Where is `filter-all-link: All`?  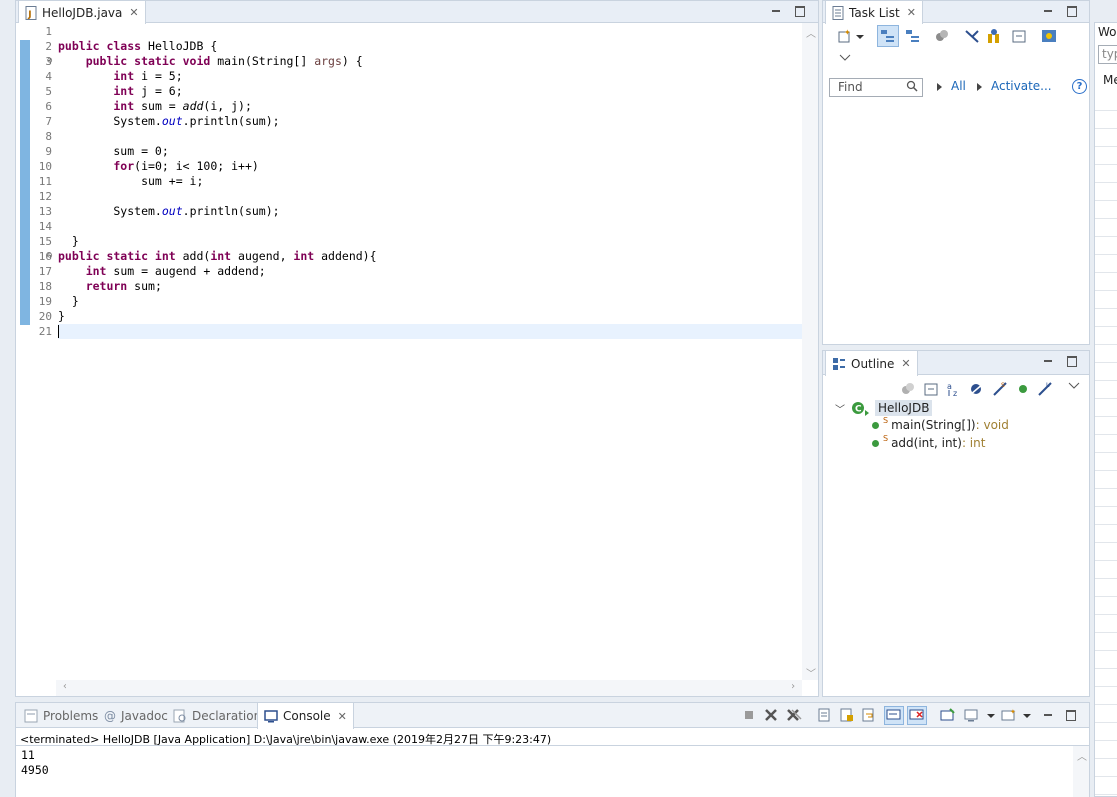
filter-all-link: All is located at coordinates (958, 86).